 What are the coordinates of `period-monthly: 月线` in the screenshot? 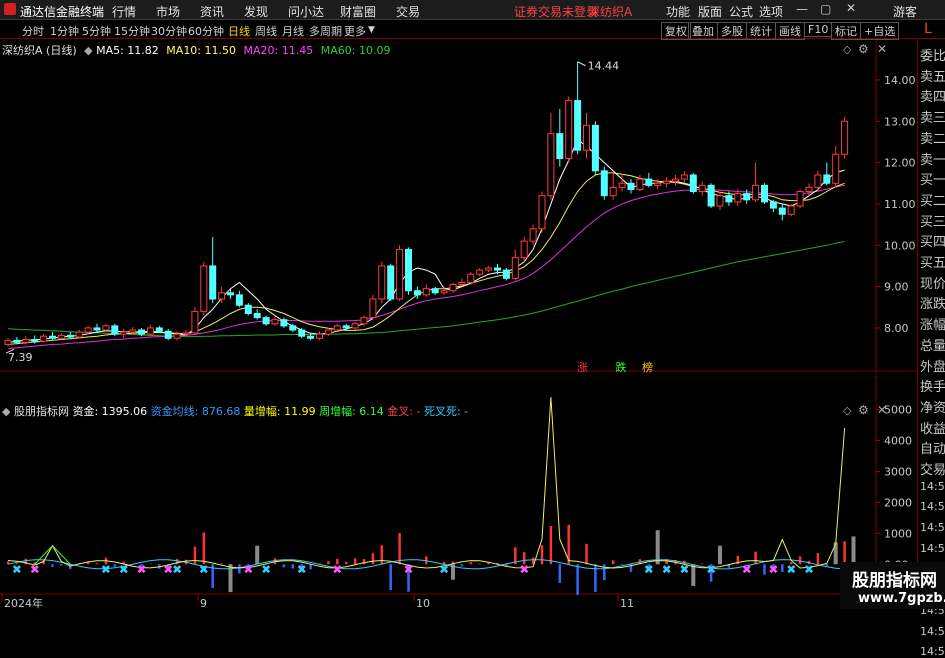 It's located at (293, 31).